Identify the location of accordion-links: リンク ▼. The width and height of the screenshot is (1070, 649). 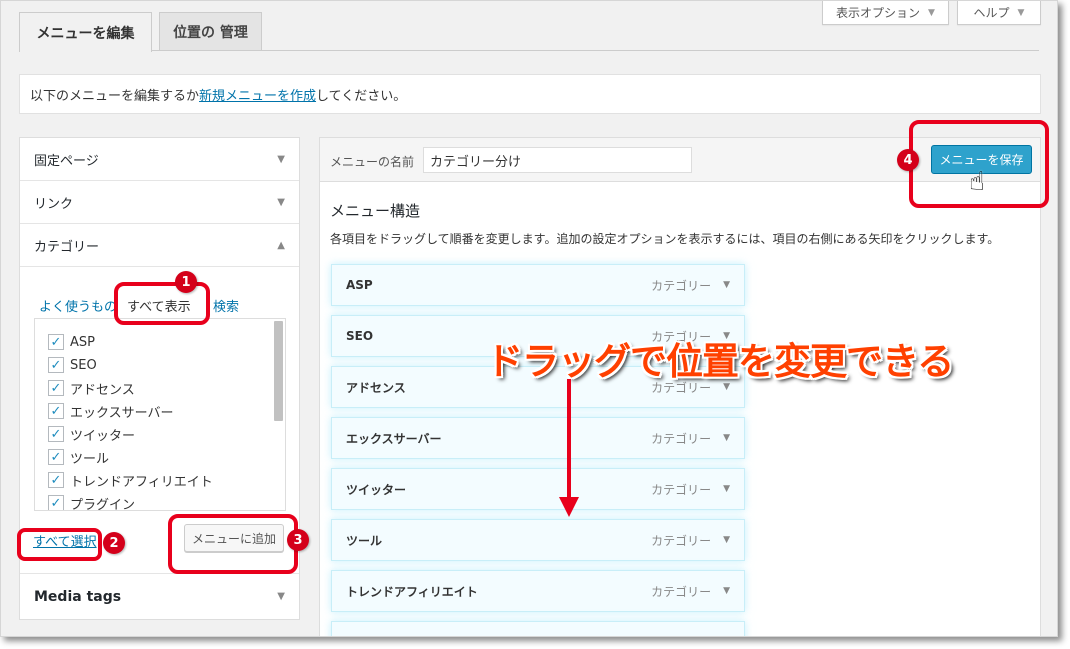
(159, 202).